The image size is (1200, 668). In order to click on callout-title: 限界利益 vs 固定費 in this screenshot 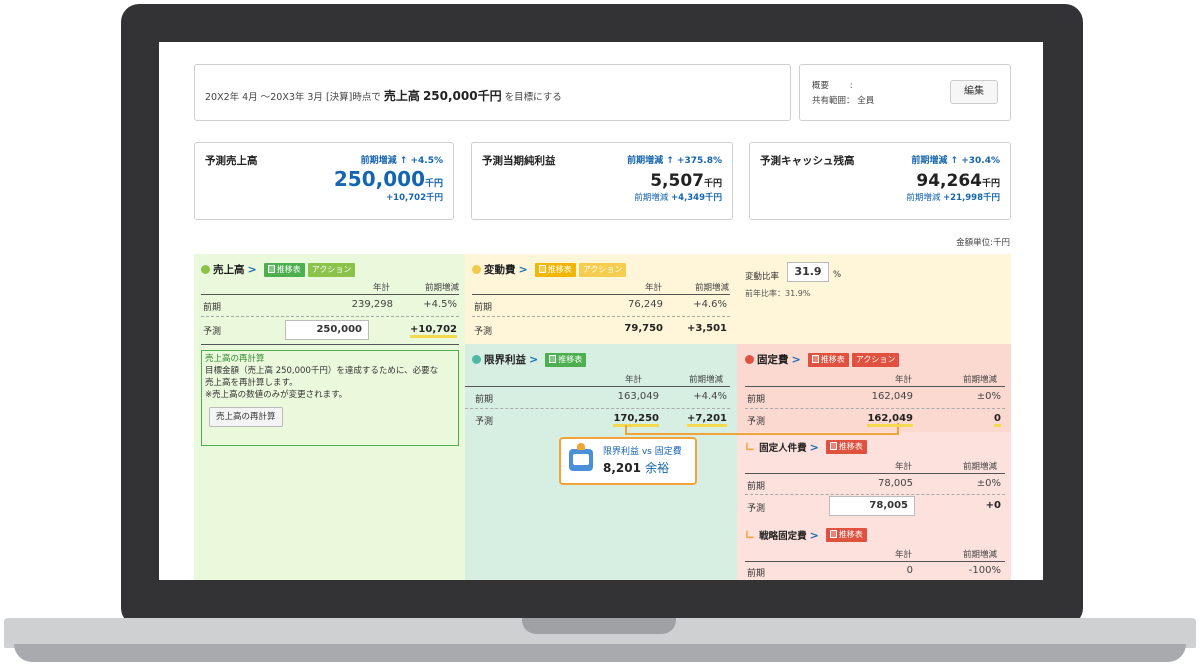, I will do `click(642, 452)`.